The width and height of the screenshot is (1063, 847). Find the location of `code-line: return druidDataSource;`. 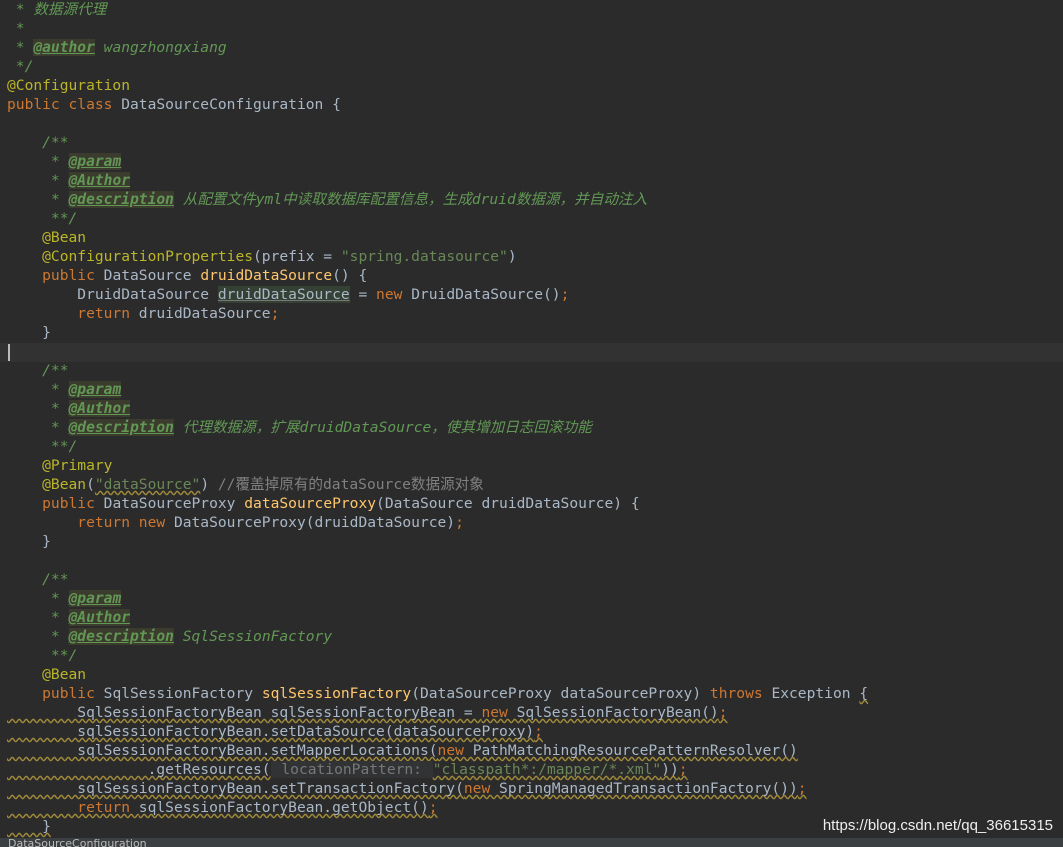

code-line: return druidDataSource; is located at coordinates (143, 313).